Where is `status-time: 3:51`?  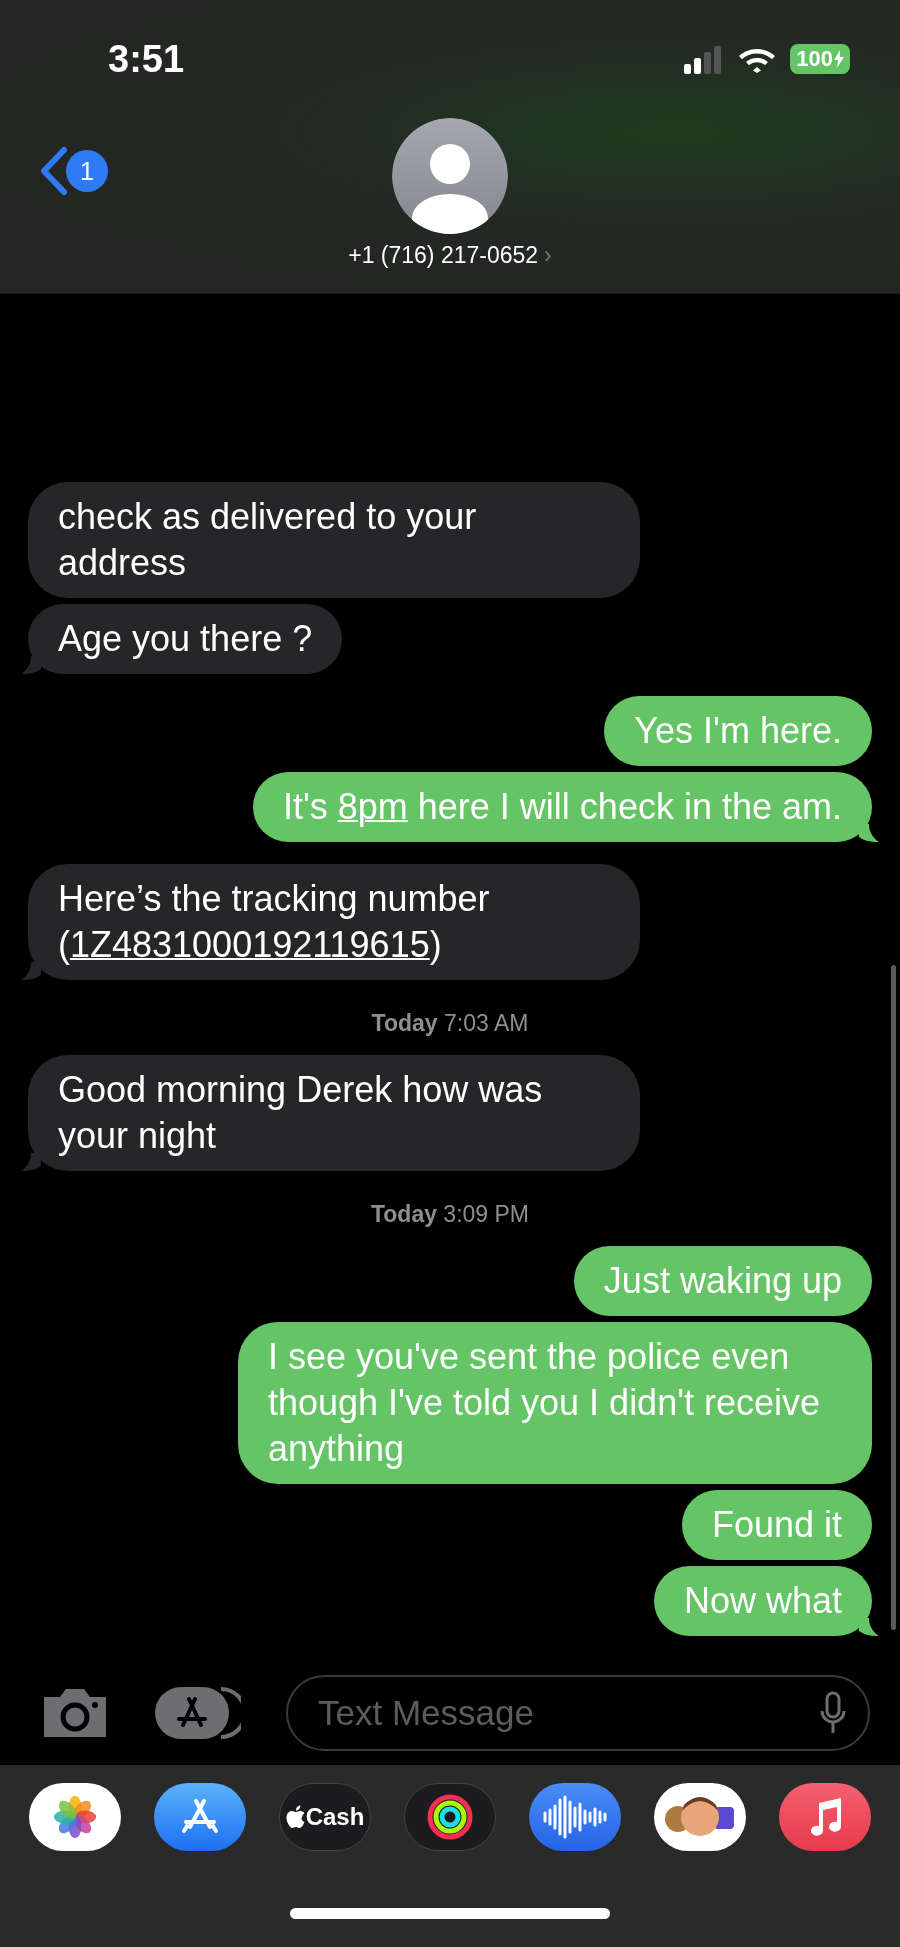 status-time: 3:51 is located at coordinates (146, 59).